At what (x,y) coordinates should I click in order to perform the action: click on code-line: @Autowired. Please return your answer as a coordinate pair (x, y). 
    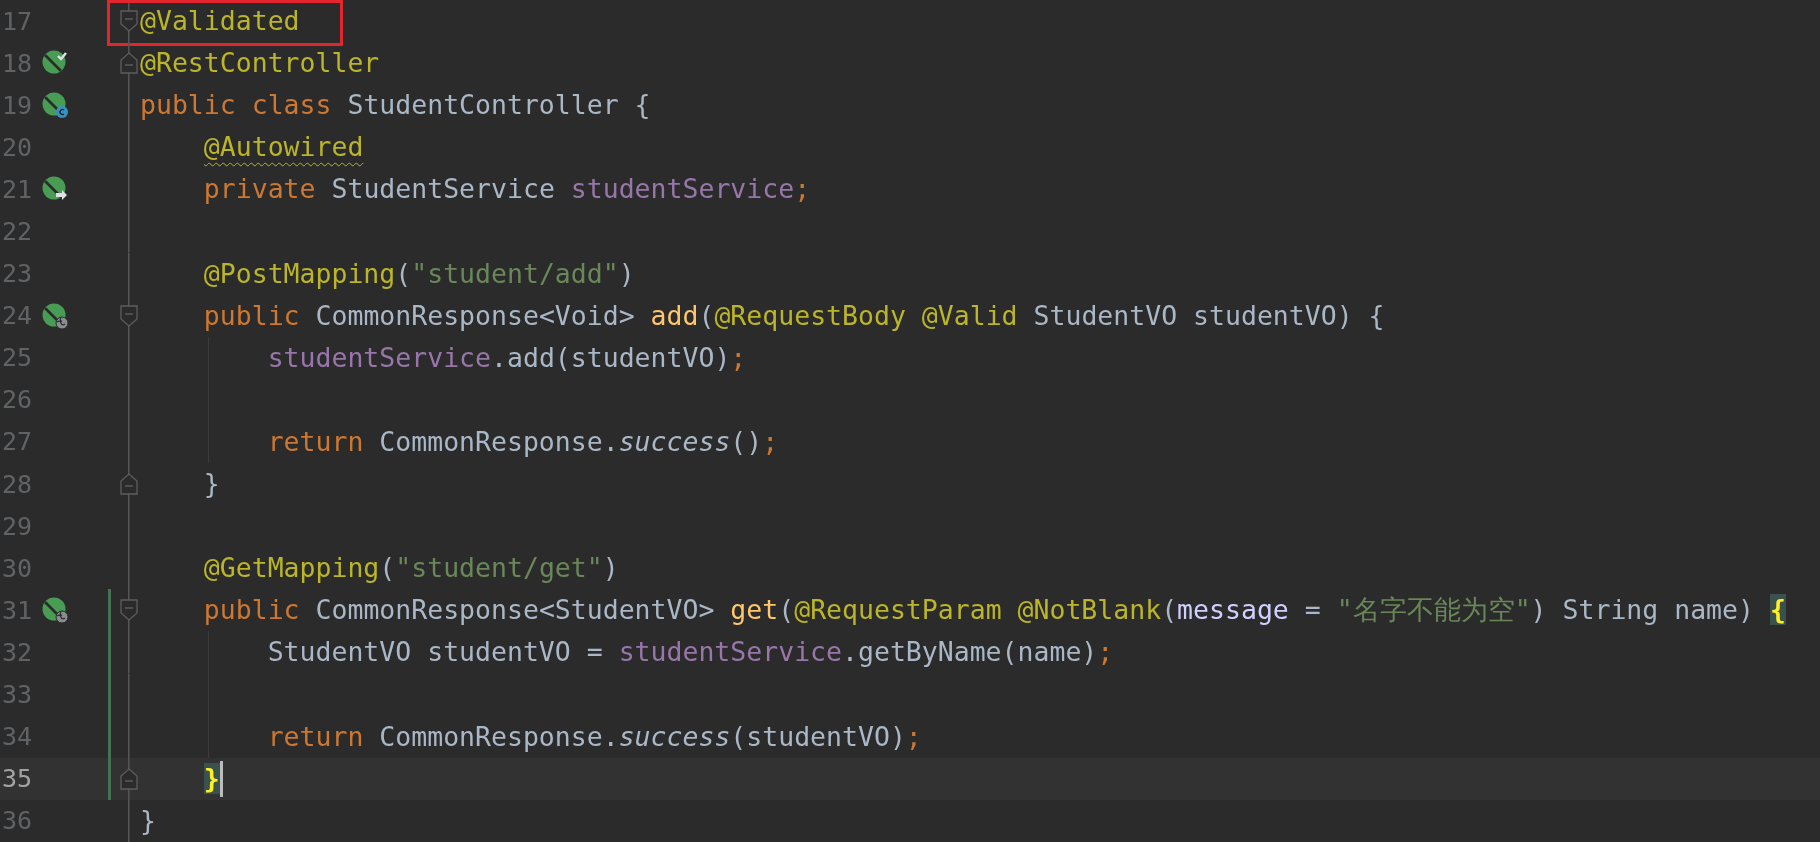
    Looking at the image, I should click on (283, 147).